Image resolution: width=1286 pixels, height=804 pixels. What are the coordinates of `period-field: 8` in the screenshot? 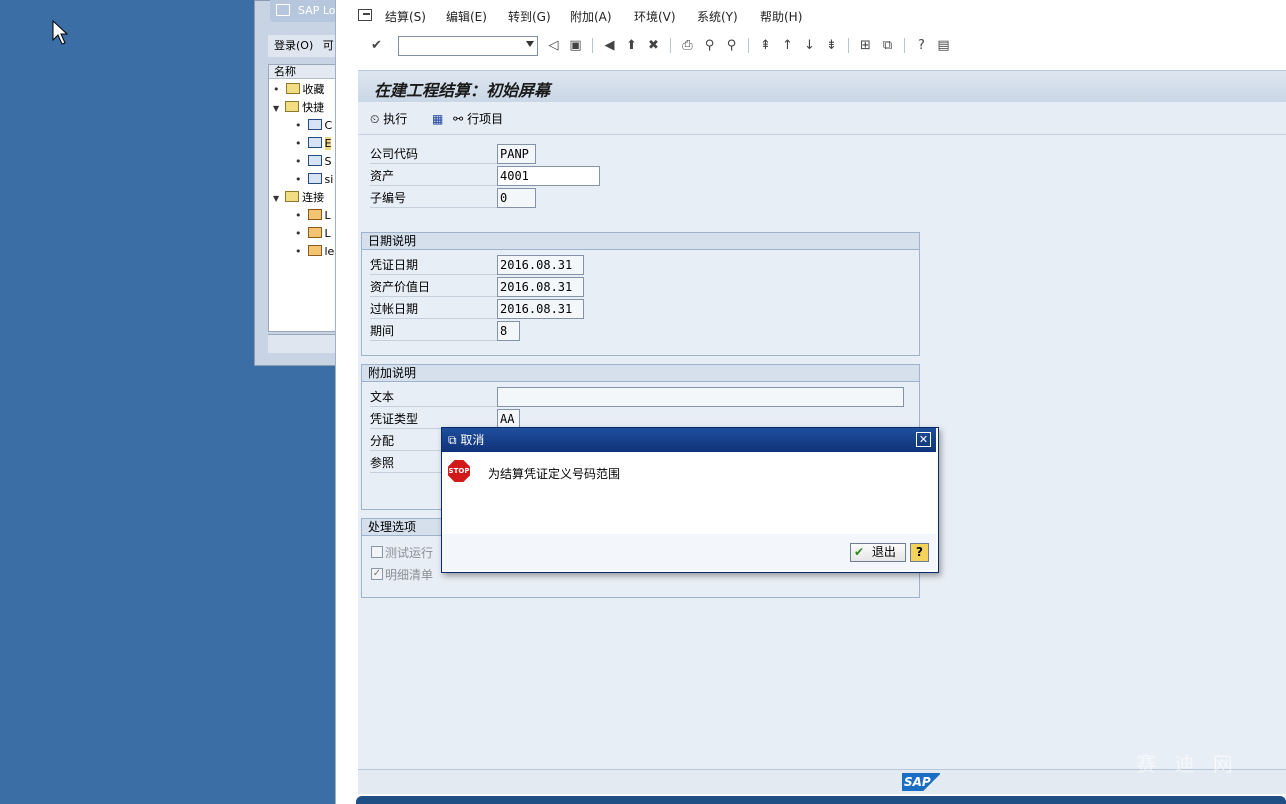 It's located at (508, 331).